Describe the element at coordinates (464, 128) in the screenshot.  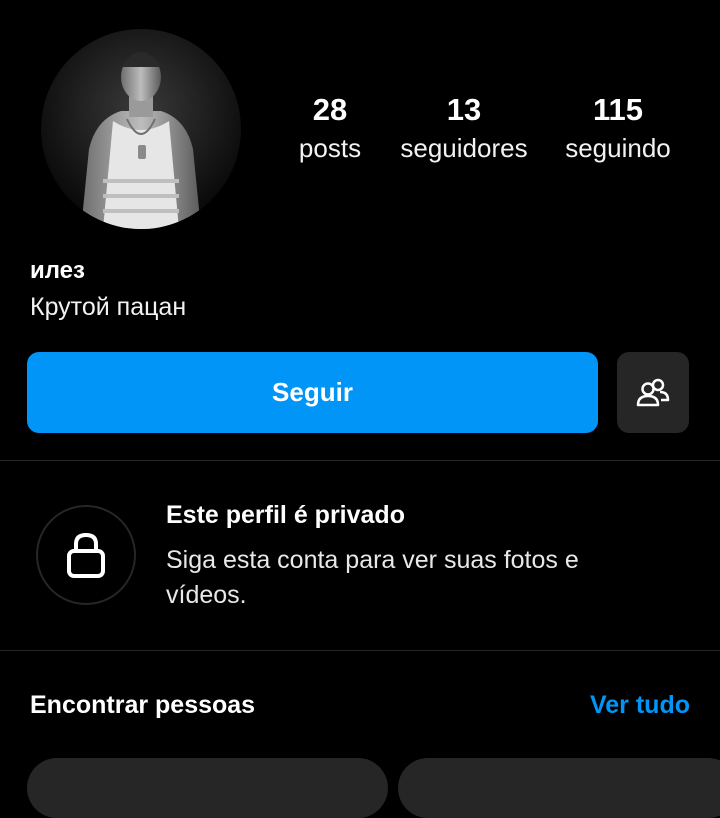
I see `followers-stat: 13 seguidores` at that location.